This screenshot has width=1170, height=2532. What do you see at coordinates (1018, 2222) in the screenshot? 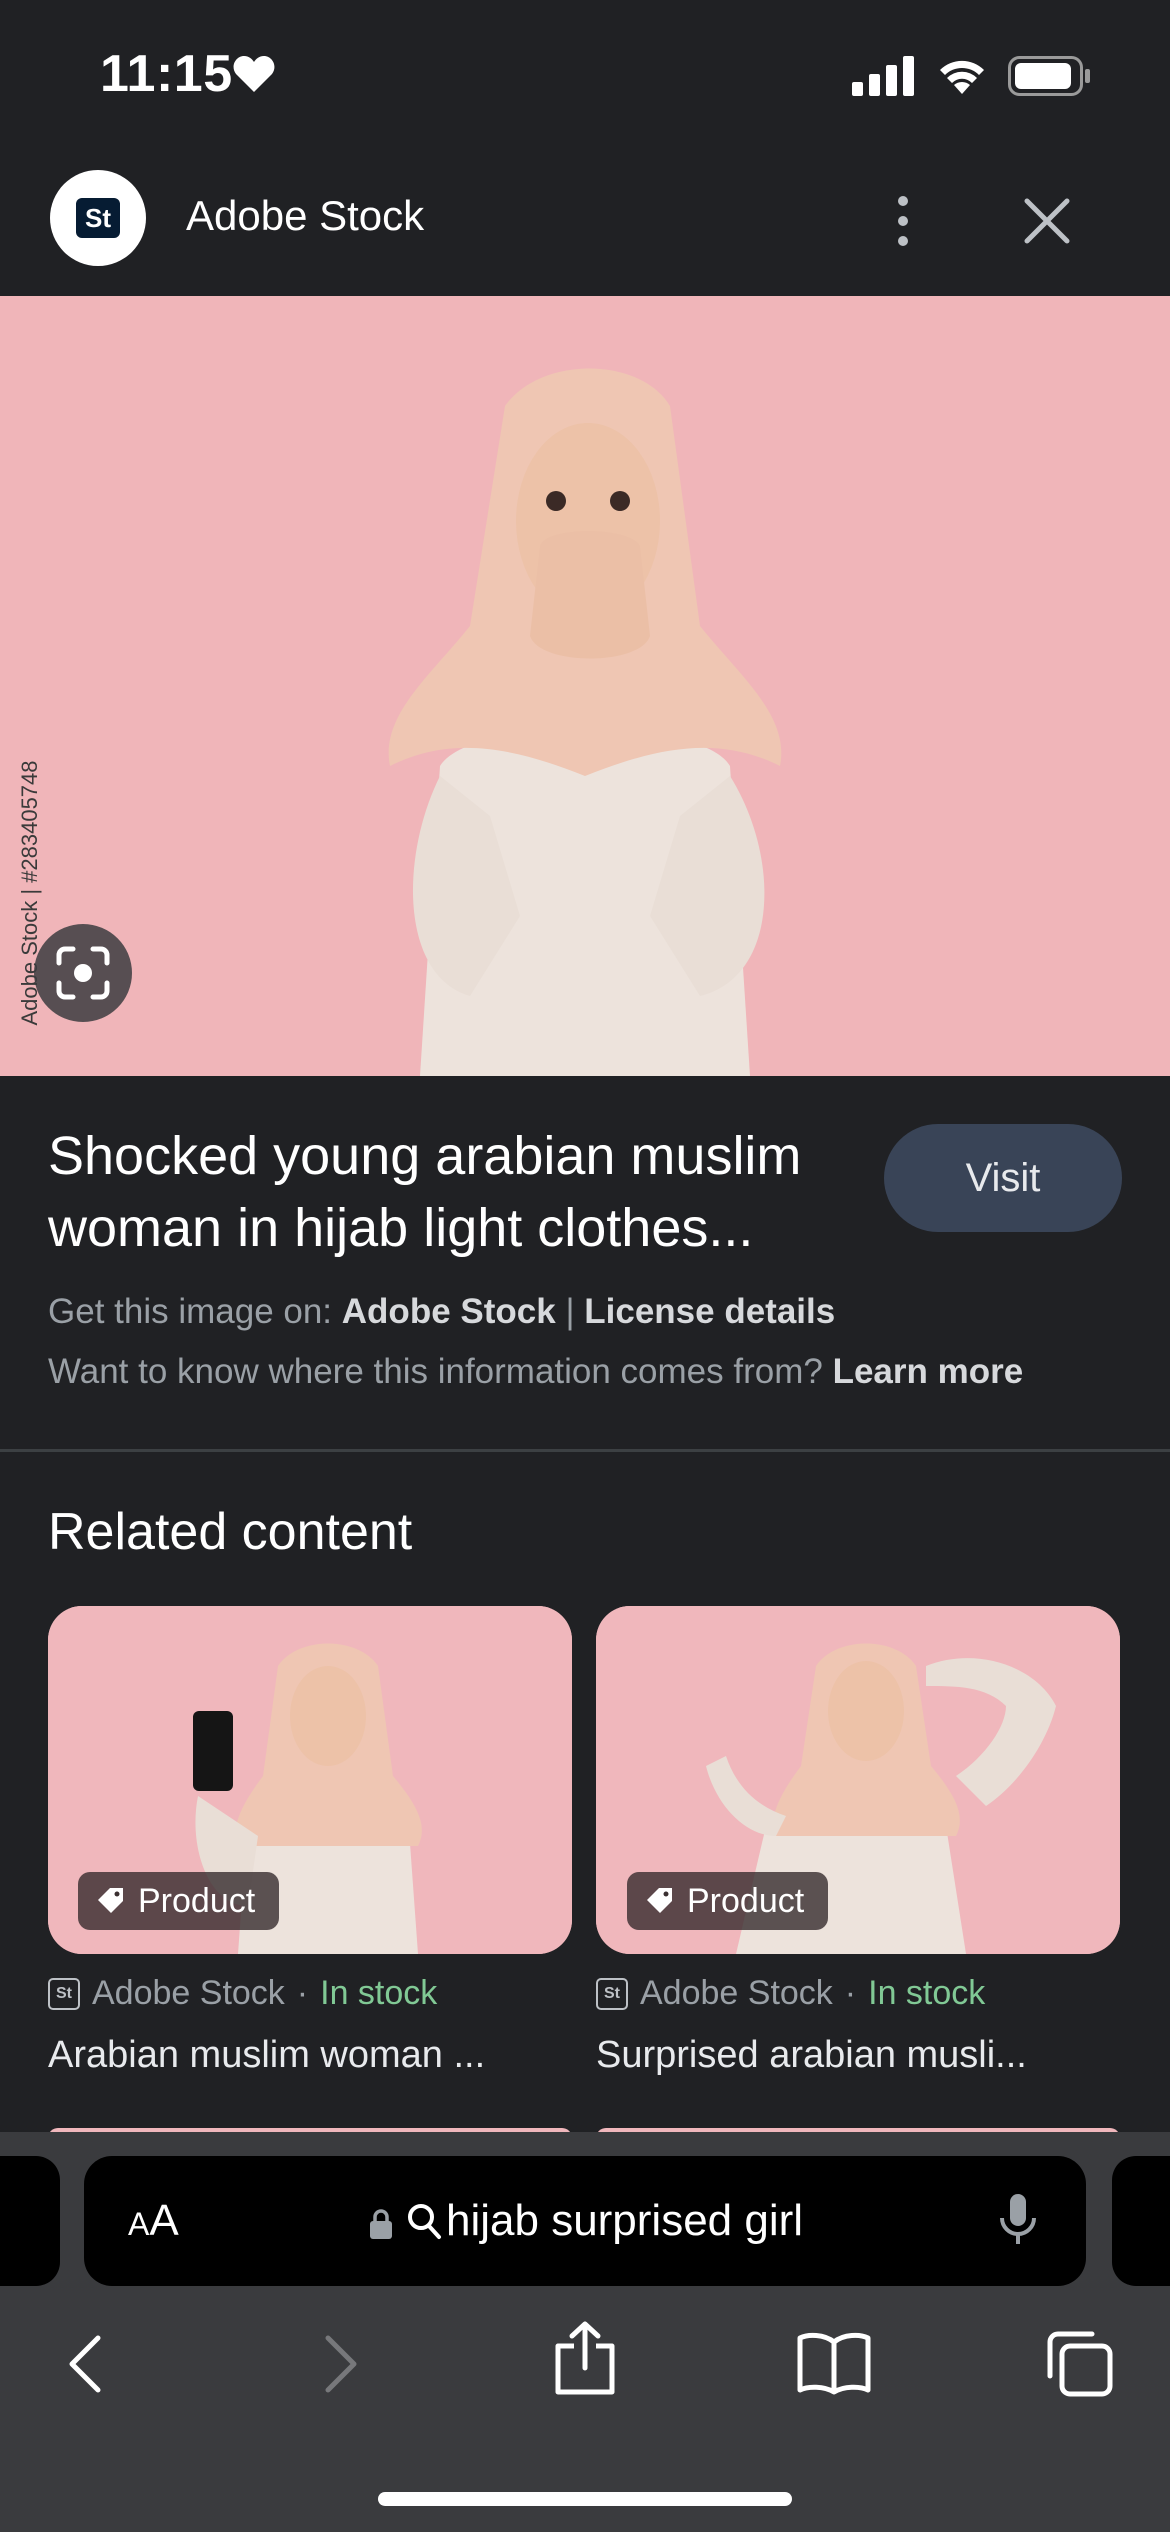
I see `microphone-icon` at bounding box center [1018, 2222].